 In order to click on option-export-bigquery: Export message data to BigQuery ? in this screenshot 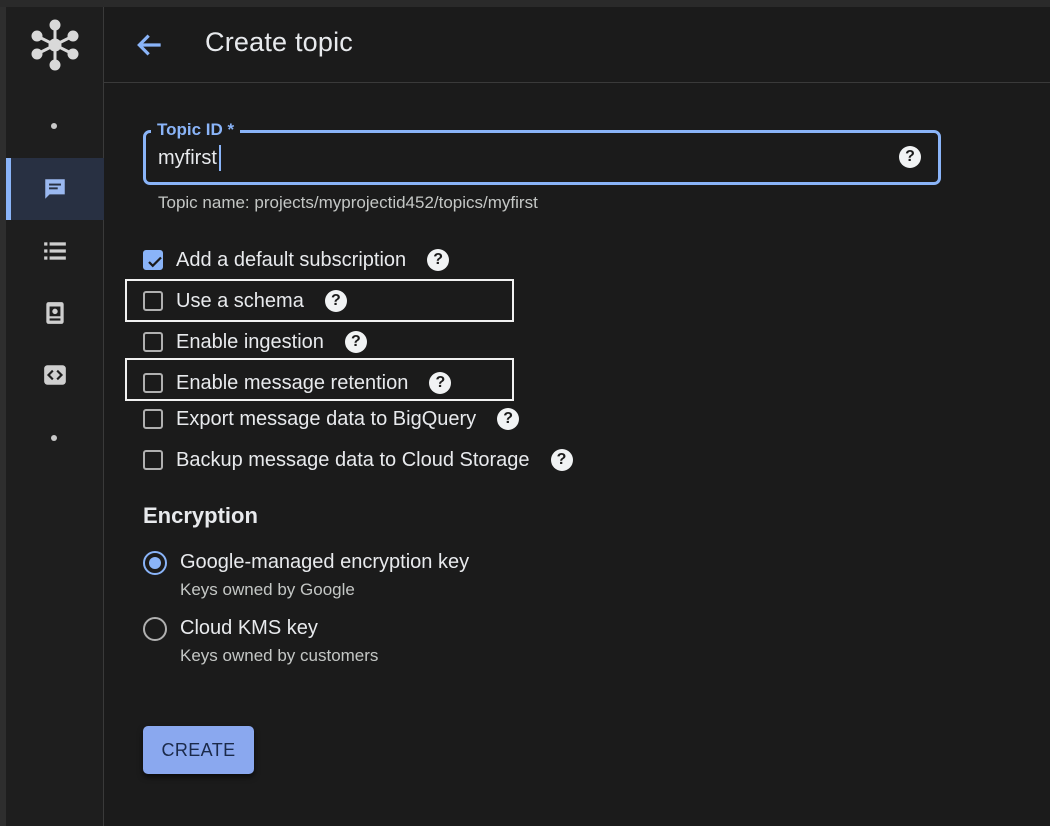, I will do `click(331, 419)`.